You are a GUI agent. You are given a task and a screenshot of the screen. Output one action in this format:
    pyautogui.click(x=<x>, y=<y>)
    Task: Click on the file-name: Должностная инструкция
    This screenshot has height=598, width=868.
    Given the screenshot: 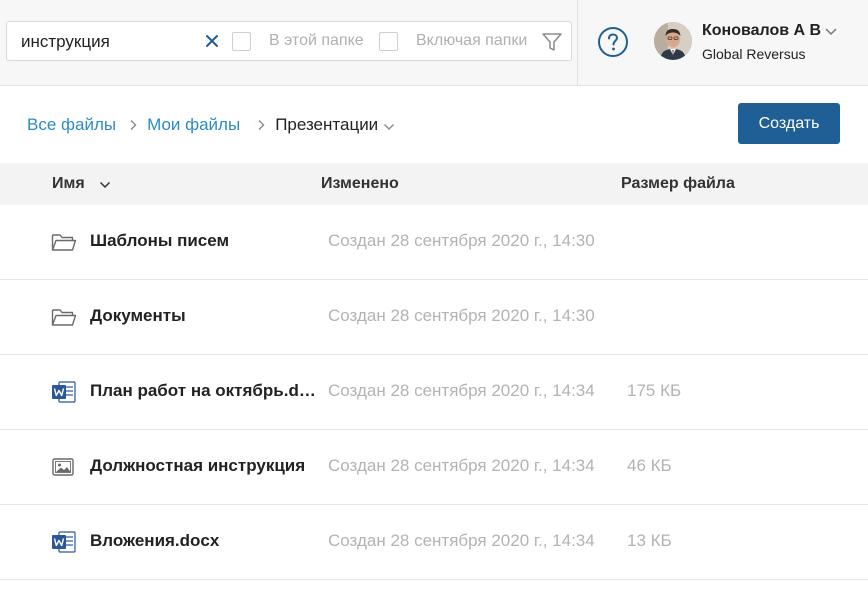 What is the action you would take?
    pyautogui.click(x=208, y=466)
    